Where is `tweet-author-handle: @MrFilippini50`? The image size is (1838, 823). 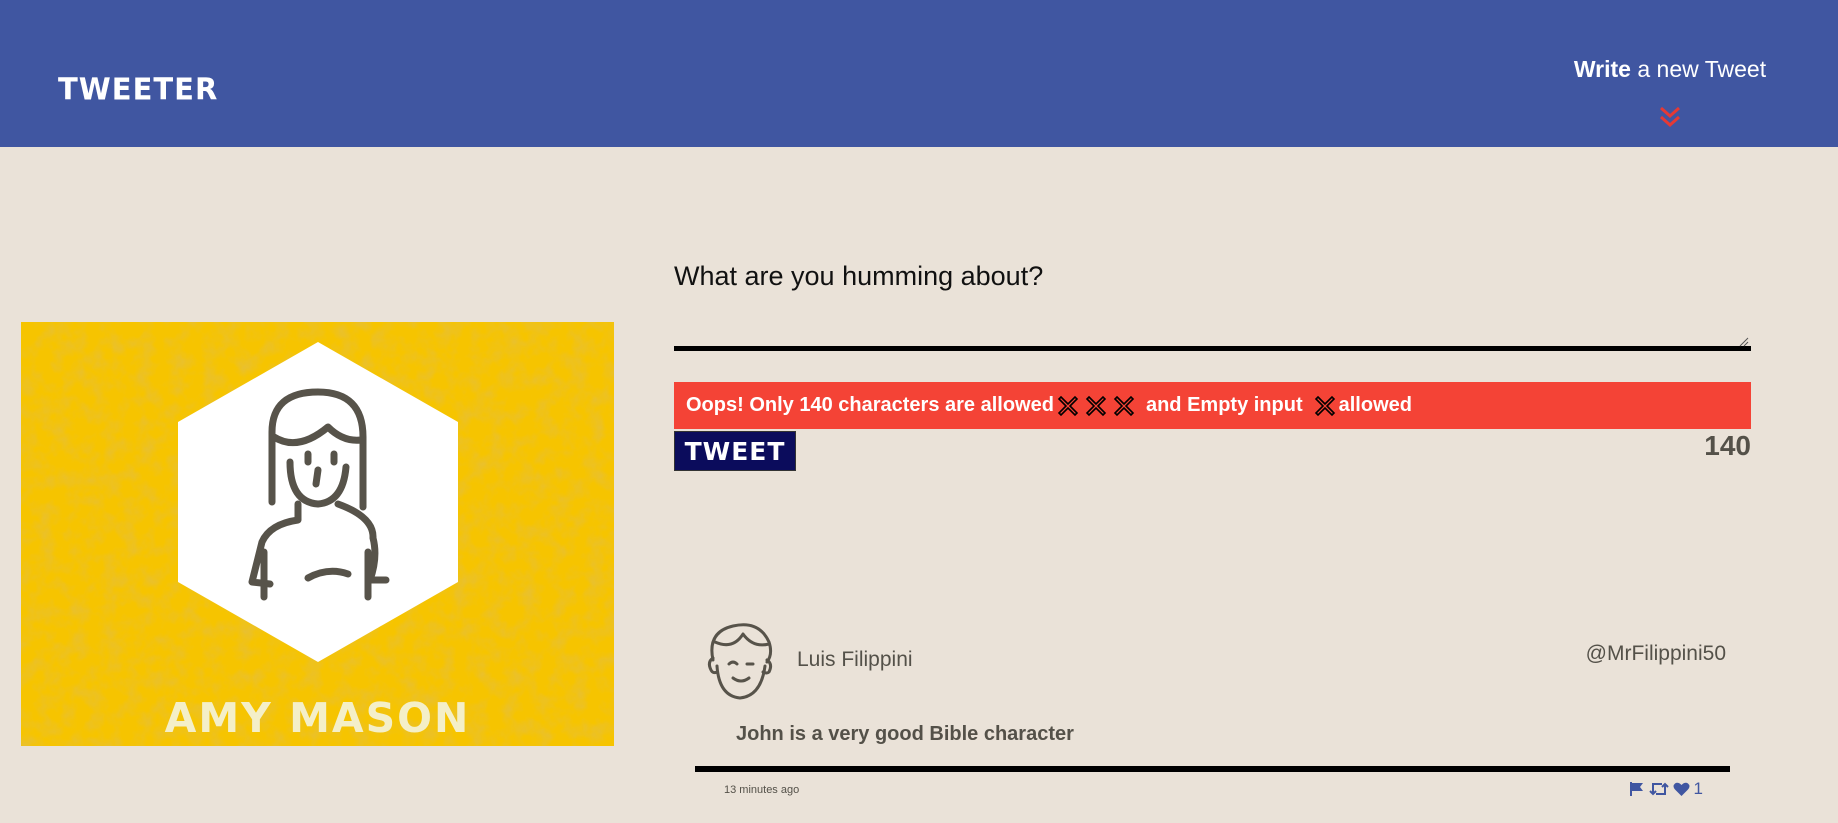
tweet-author-handle: @MrFilippini50 is located at coordinates (1655, 653).